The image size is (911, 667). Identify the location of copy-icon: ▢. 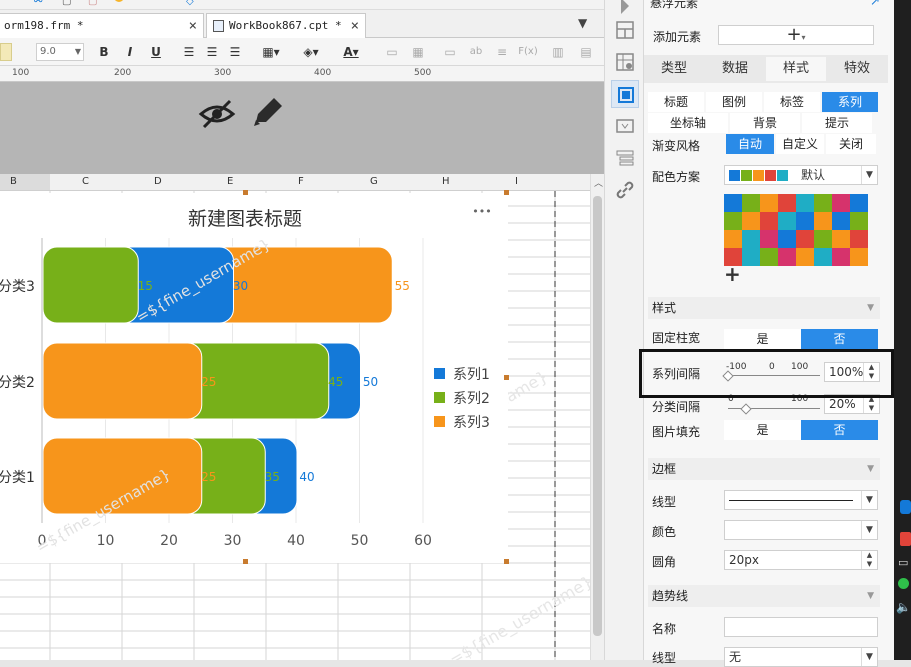
(66, 3).